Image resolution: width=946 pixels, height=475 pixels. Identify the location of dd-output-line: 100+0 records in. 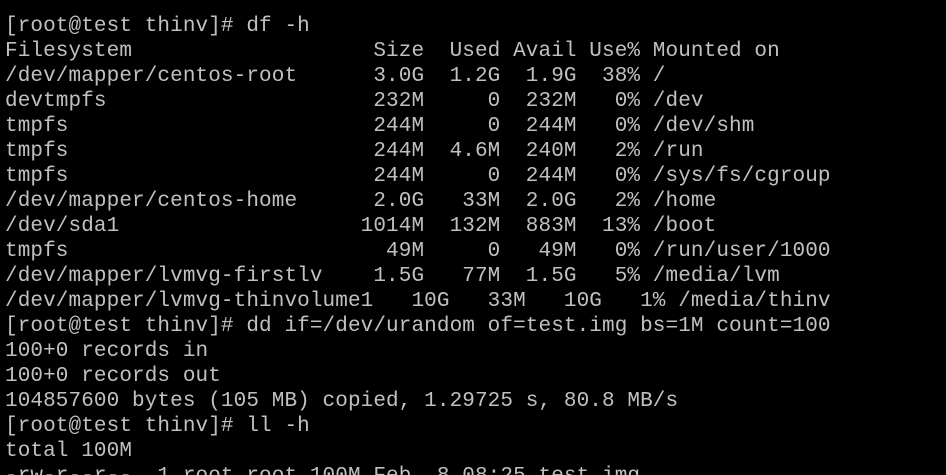
(107, 351).